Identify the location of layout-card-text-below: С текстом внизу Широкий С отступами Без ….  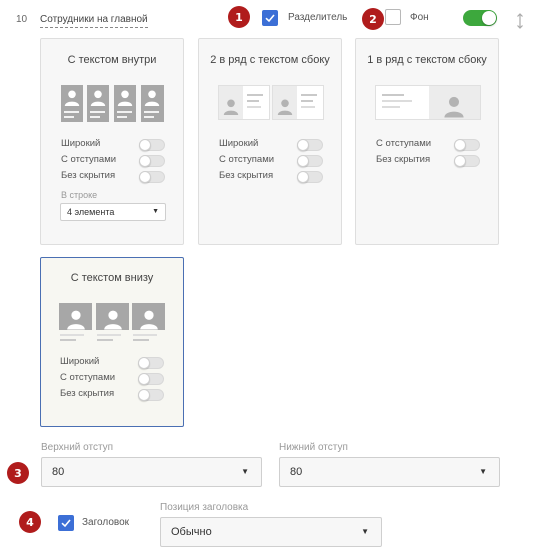
(112, 342).